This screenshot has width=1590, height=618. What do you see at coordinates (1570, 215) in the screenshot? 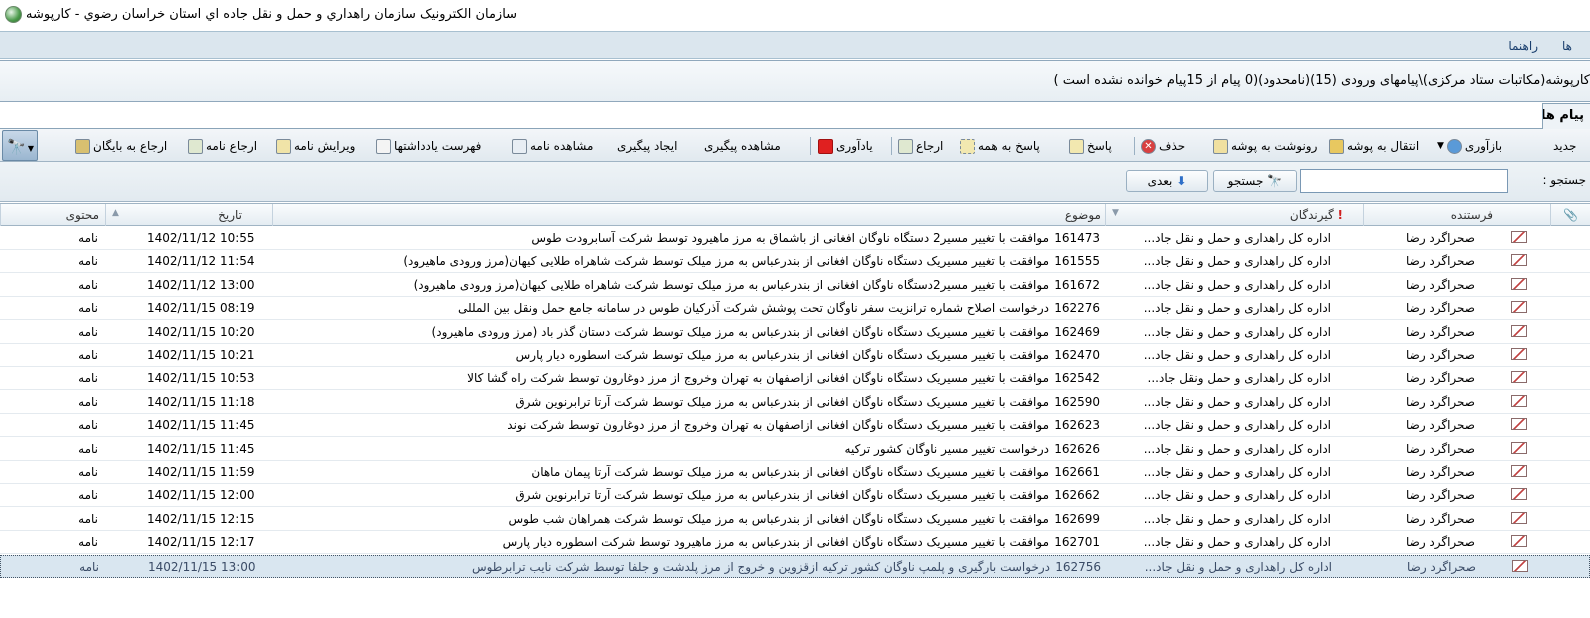
I see `header-attachment-column: 📎` at bounding box center [1570, 215].